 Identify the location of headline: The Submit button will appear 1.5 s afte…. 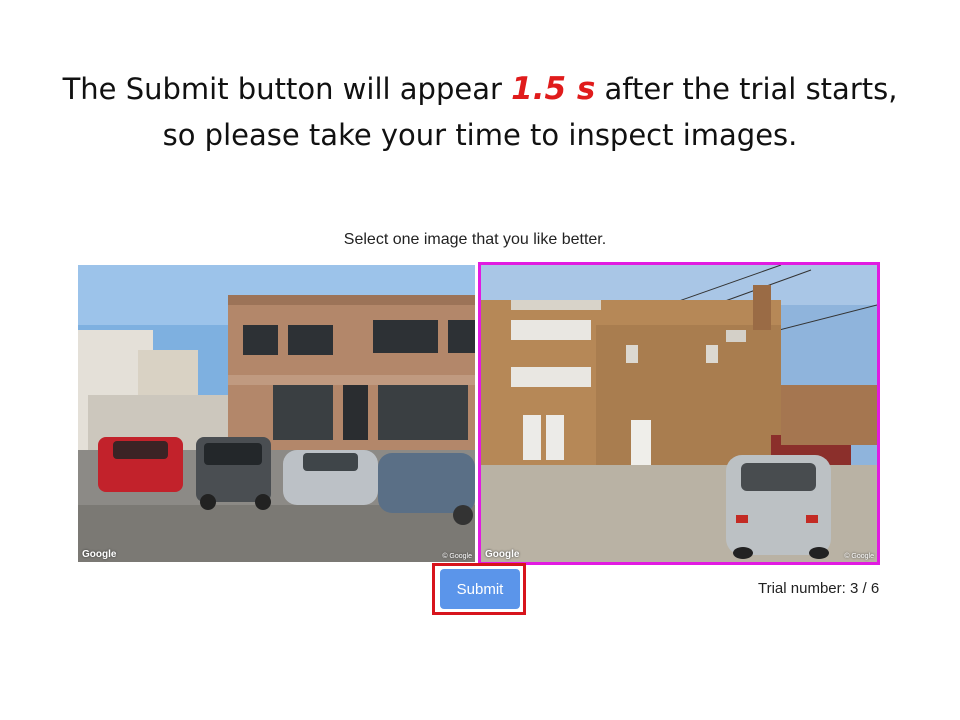
(480, 112).